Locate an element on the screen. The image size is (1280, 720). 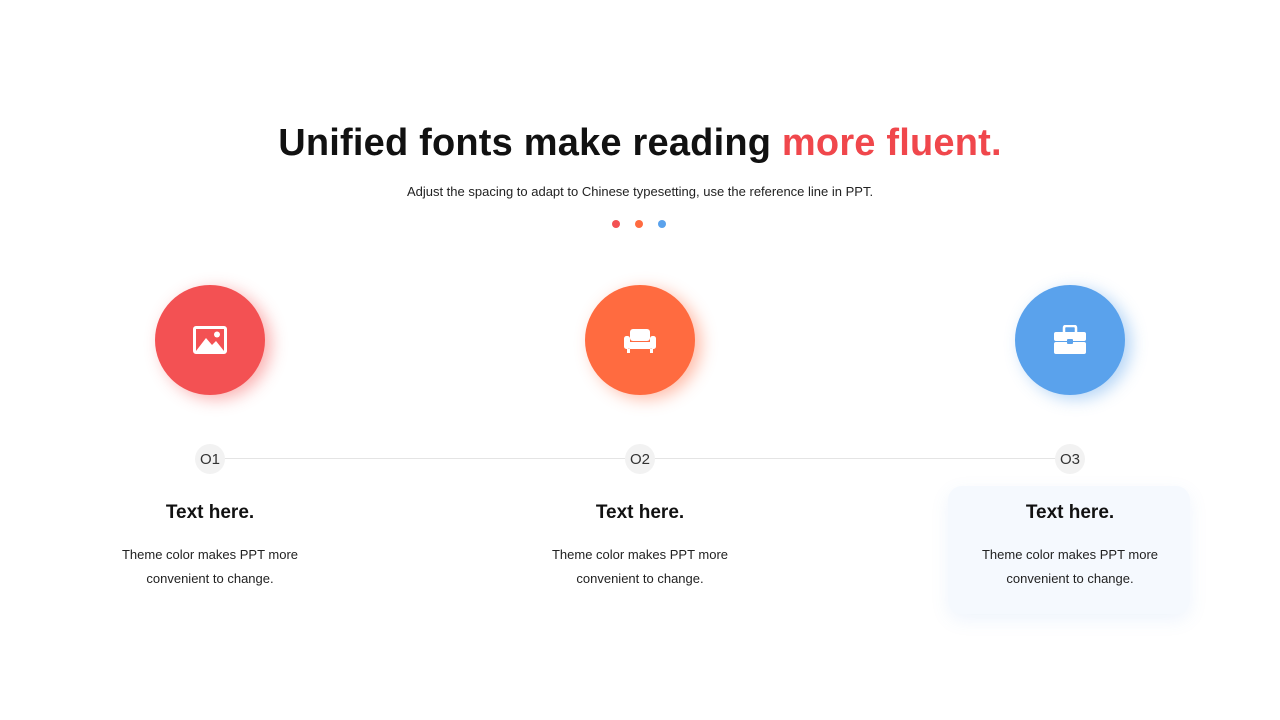
item-desc-3-line2: convenient to change. is located at coordinates (1070, 578).